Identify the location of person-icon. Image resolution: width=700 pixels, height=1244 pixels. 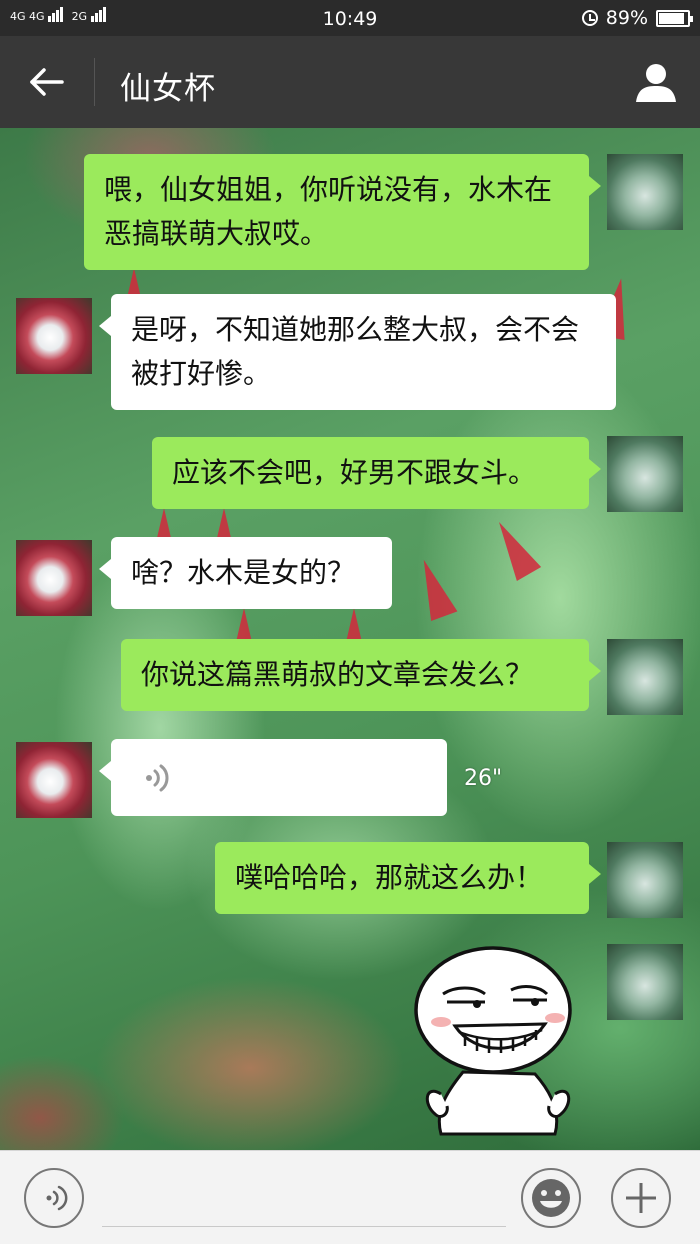
(656, 83).